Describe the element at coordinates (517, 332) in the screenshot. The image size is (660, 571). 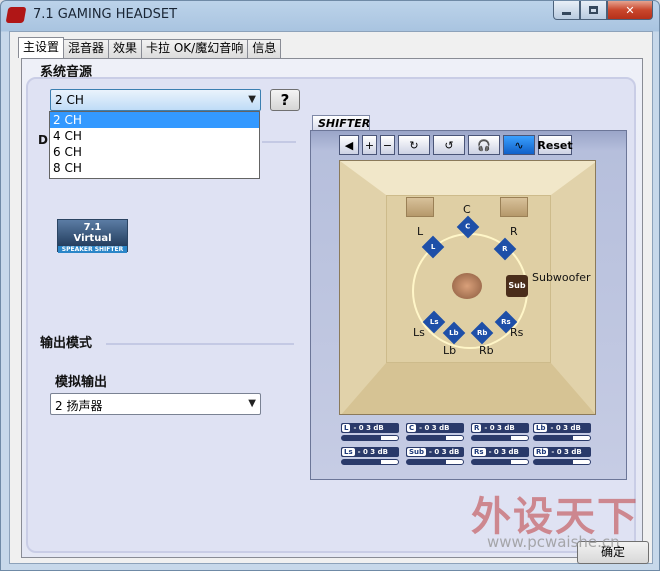
I see `speaker-label-rs: Rs` at that location.